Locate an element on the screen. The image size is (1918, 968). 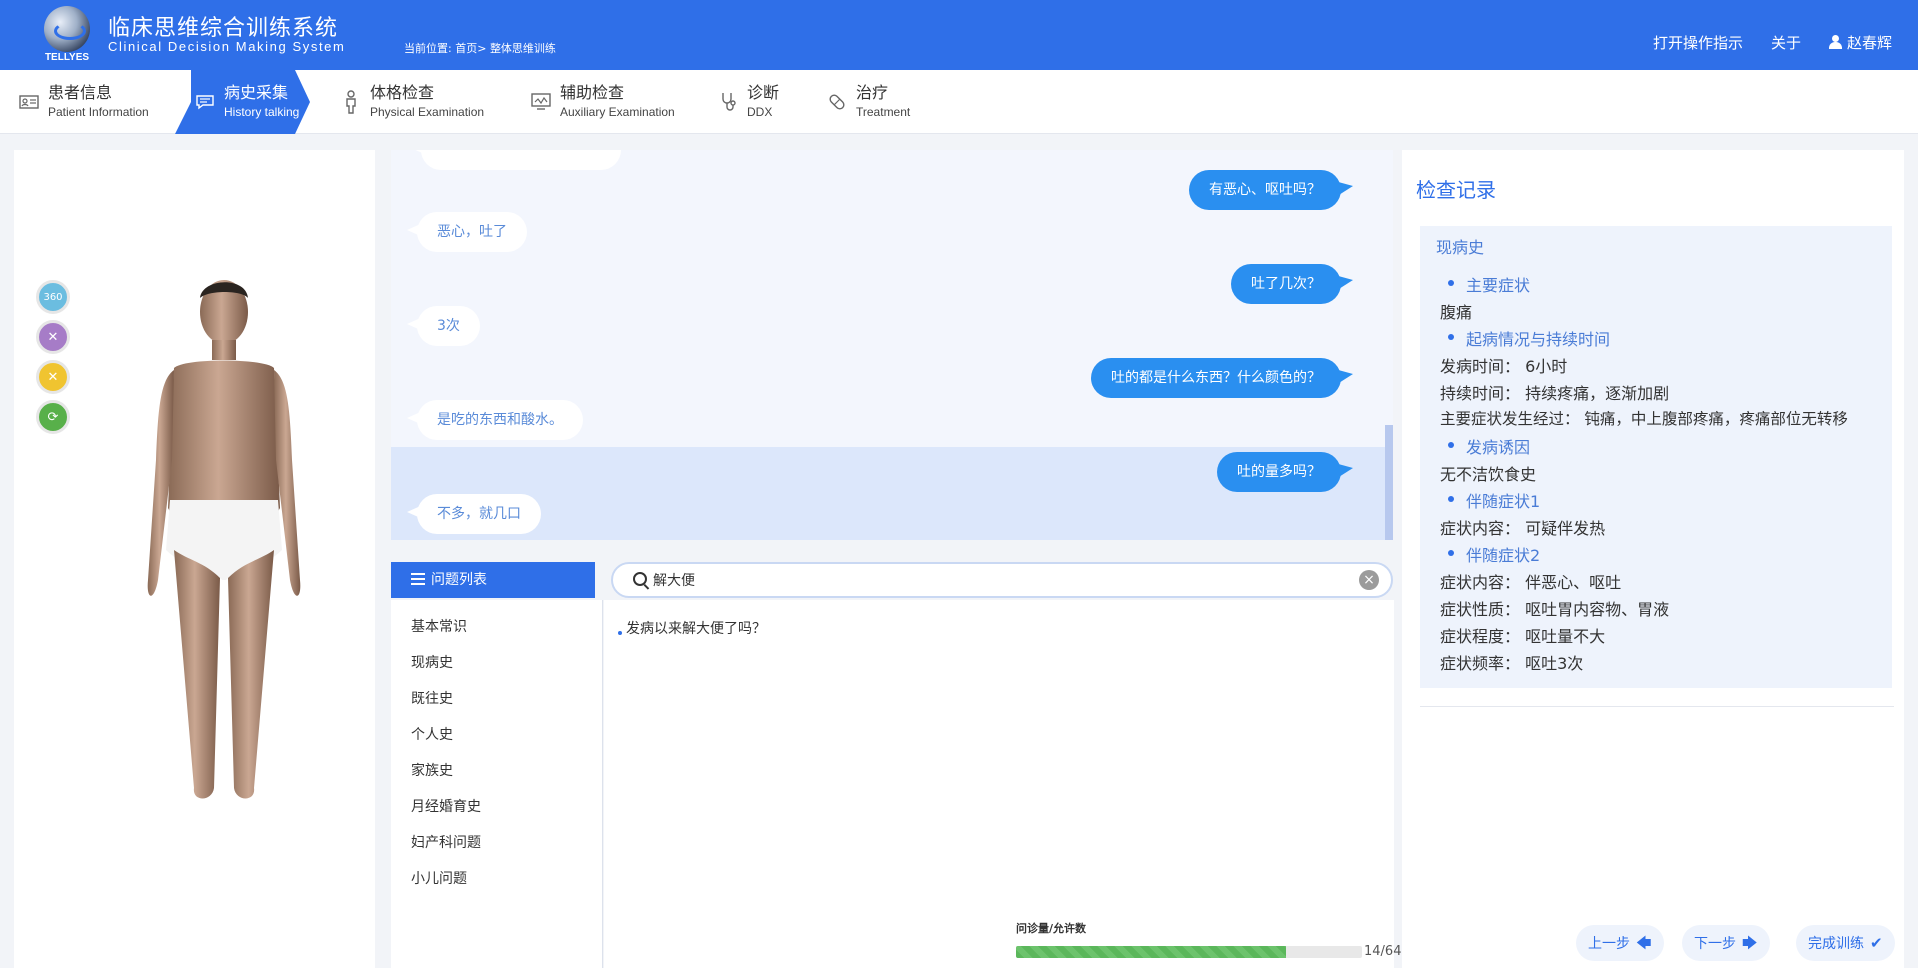
step-label-en: Treatment is located at coordinates (883, 112).